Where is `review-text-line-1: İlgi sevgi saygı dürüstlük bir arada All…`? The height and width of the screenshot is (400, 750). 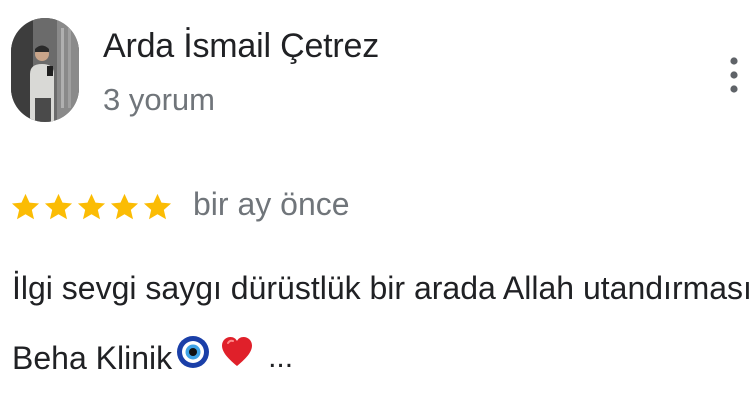 review-text-line-1: İlgi sevgi saygı dürüstlük bir arada All… is located at coordinates (381, 288).